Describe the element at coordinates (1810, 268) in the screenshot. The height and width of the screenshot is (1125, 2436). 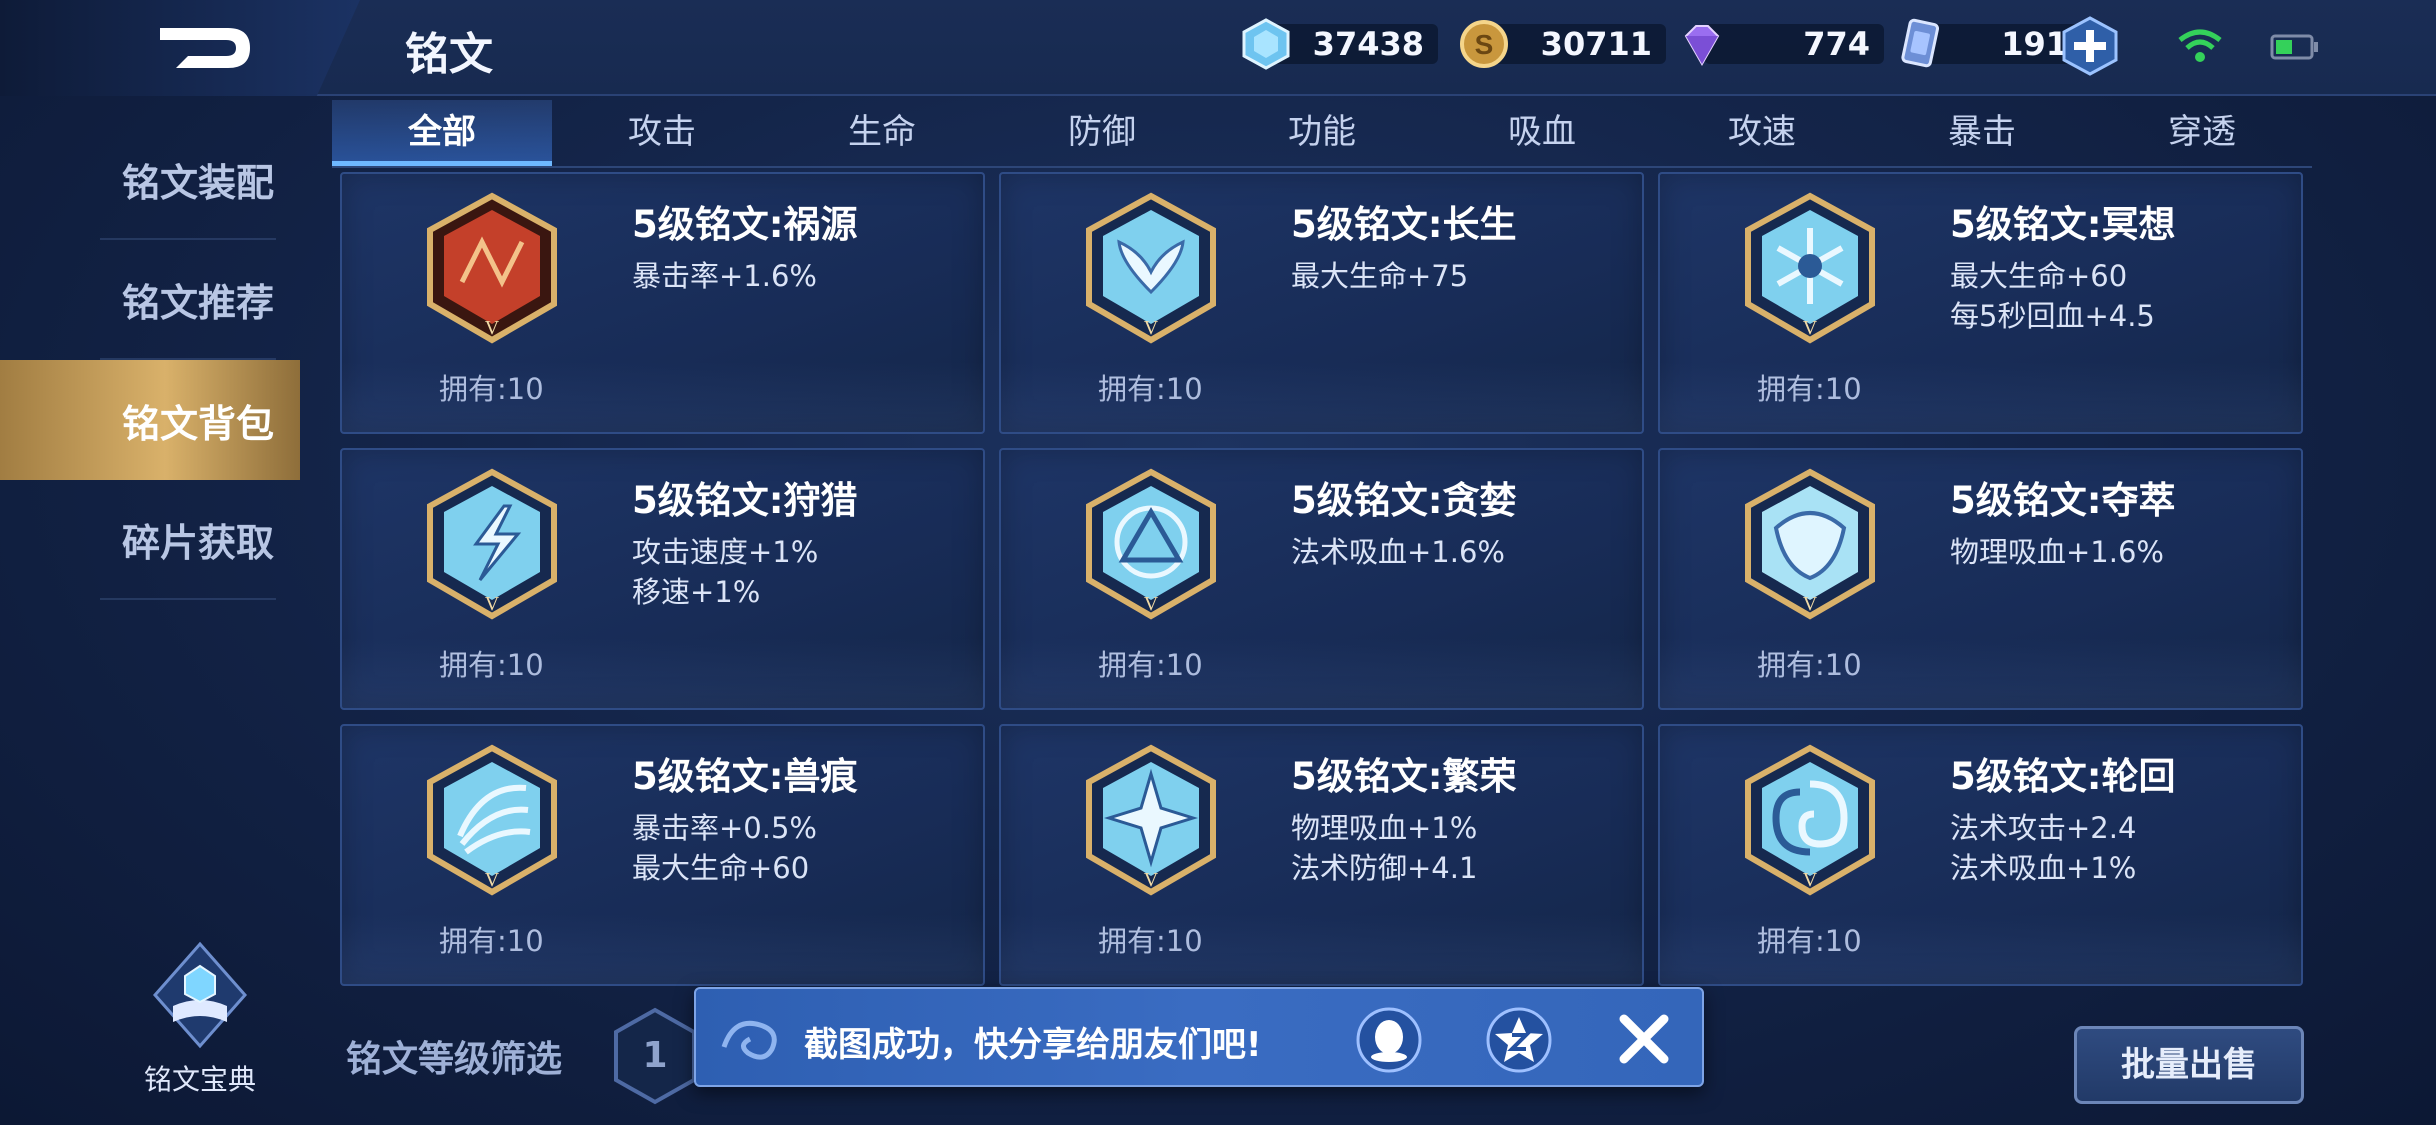
I see `rune-mingxiang-icon: V` at that location.